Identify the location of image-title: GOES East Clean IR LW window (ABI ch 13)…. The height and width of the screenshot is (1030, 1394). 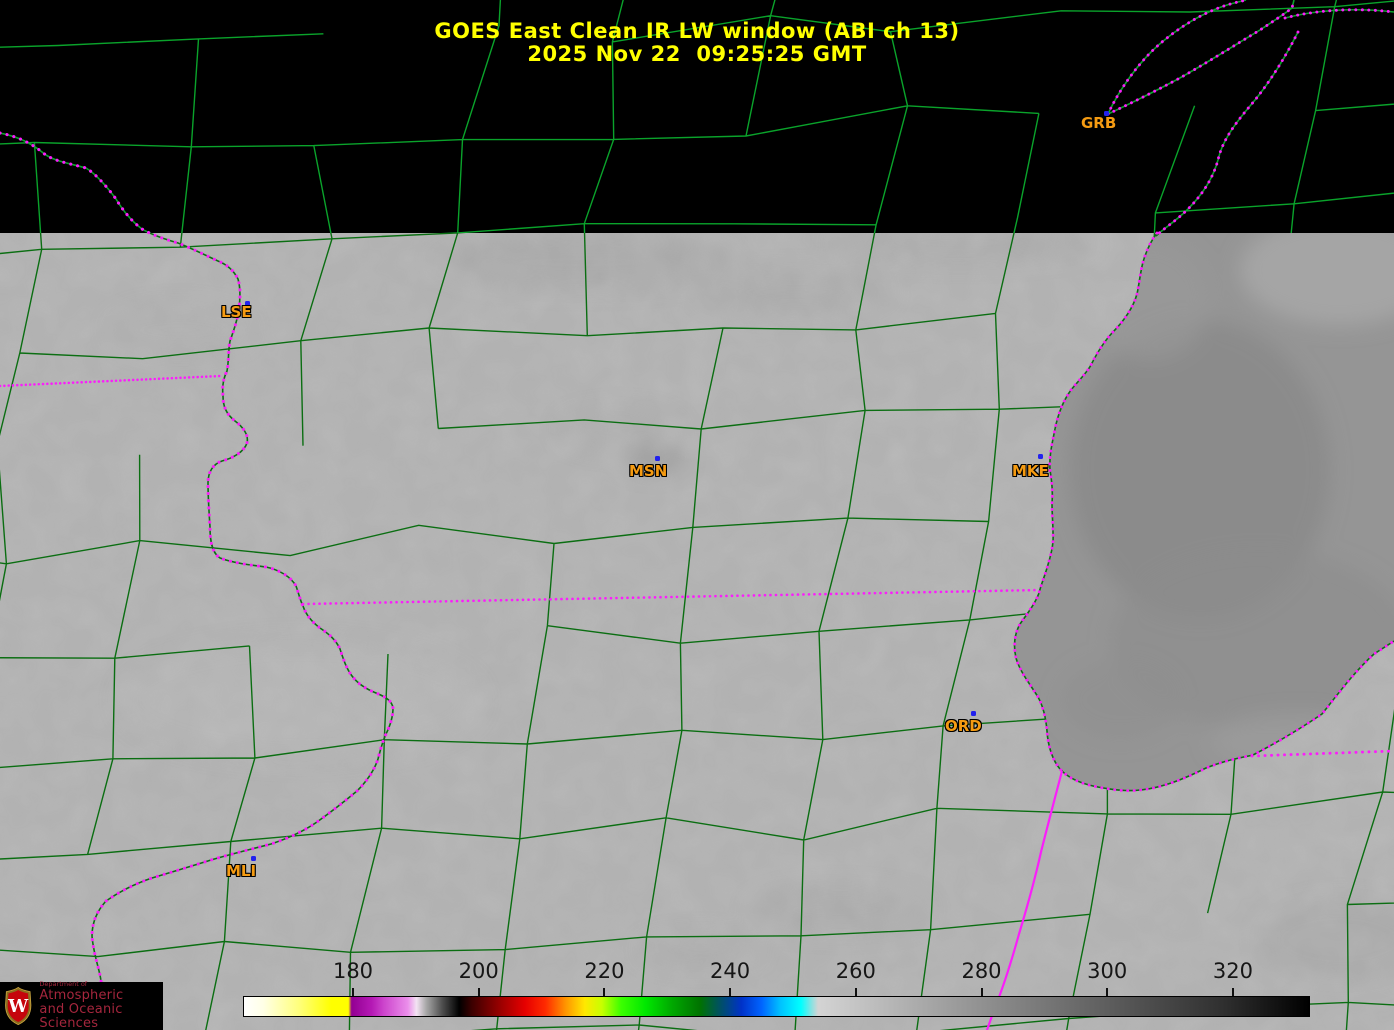
(697, 43).